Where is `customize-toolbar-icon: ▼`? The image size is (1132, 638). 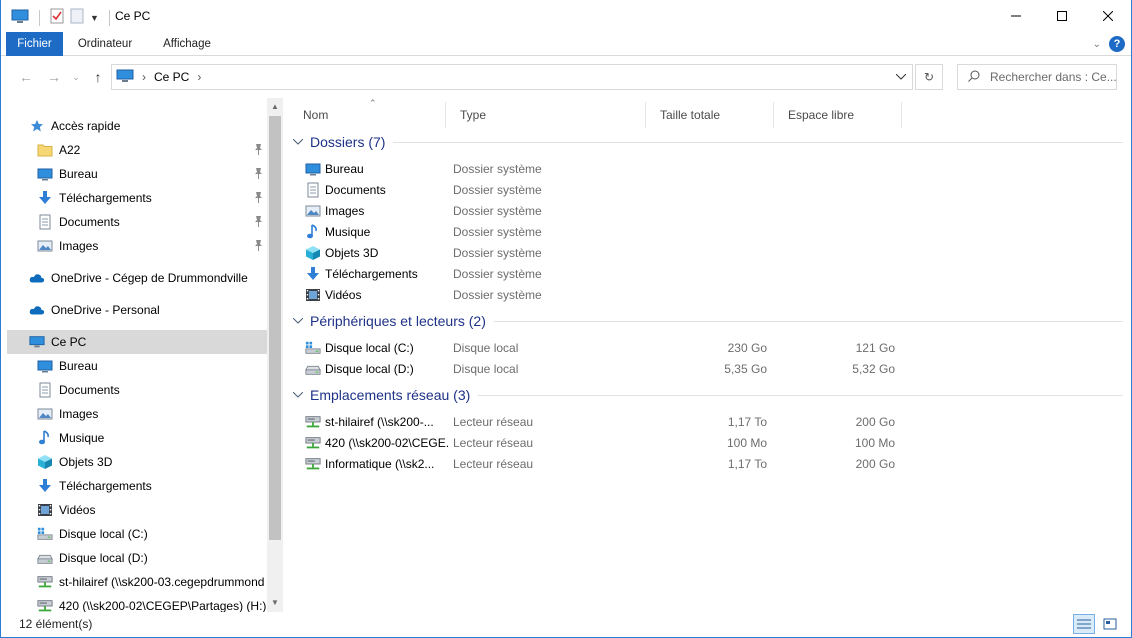
customize-toolbar-icon: ▼ is located at coordinates (94, 18).